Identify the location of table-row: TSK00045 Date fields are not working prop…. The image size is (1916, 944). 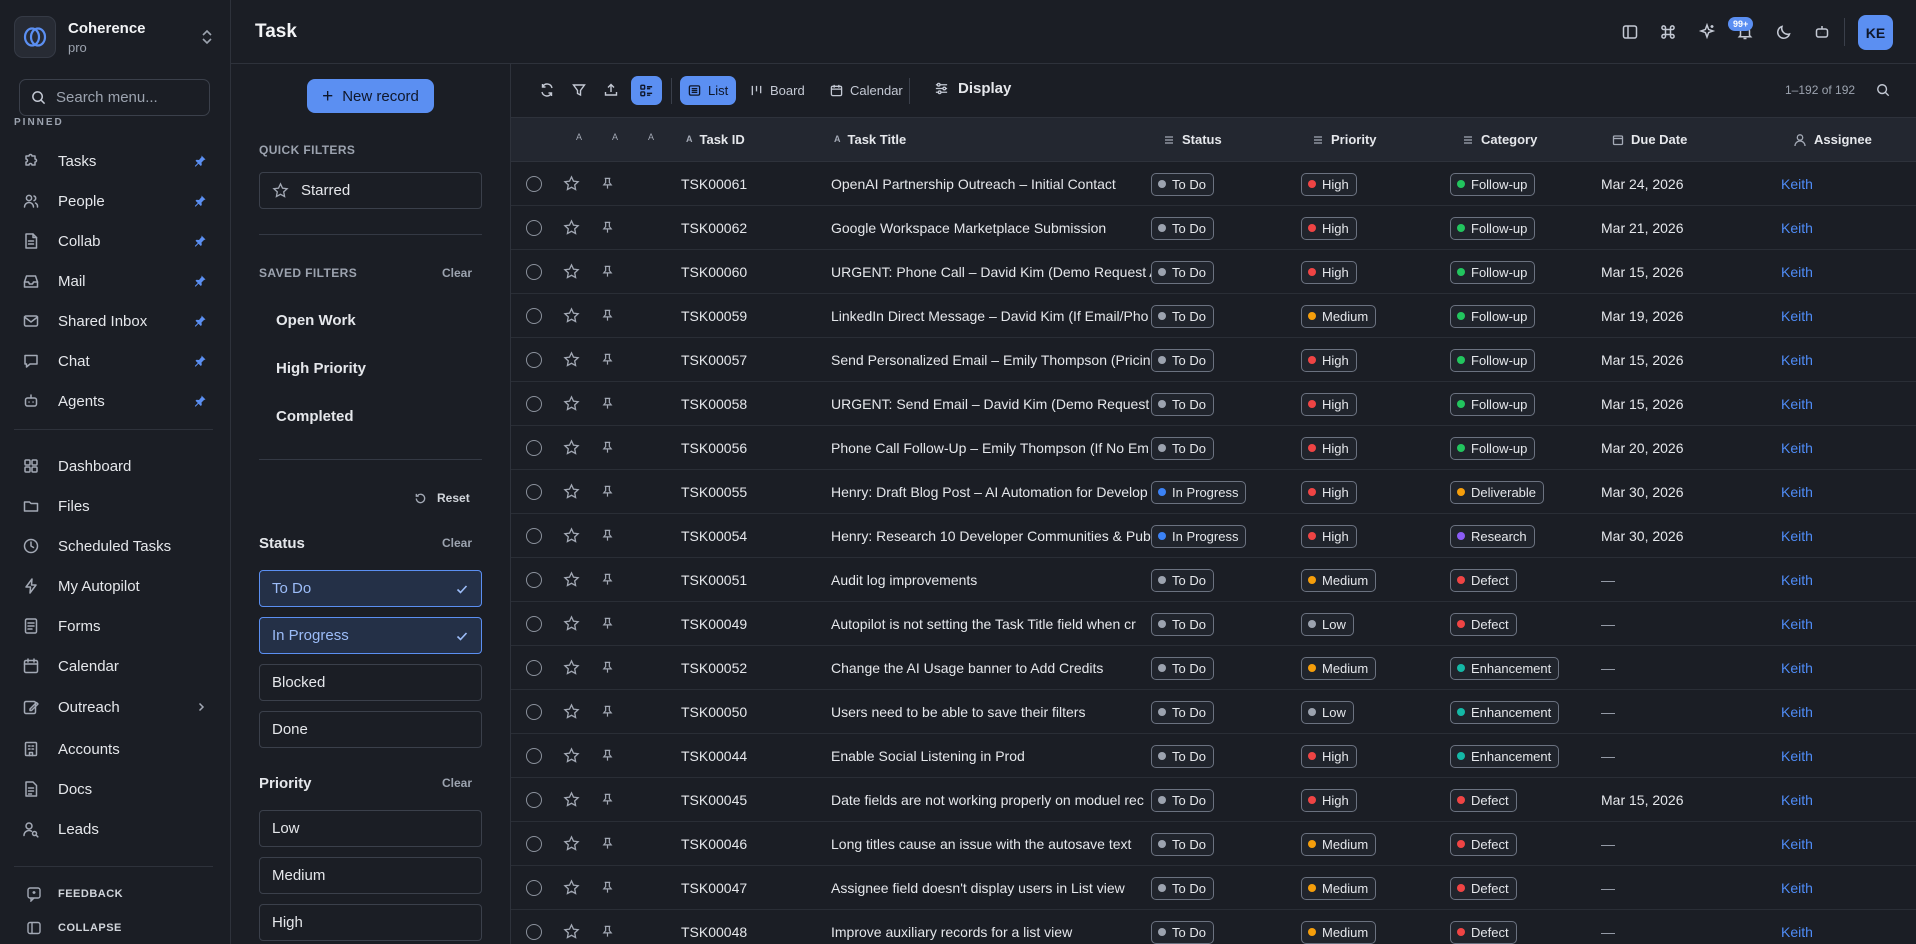
(1213, 800).